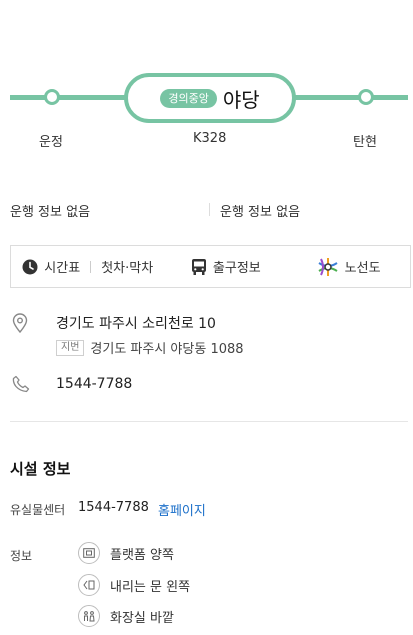  I want to click on exit-info-button: 출구정보, so click(225, 266).